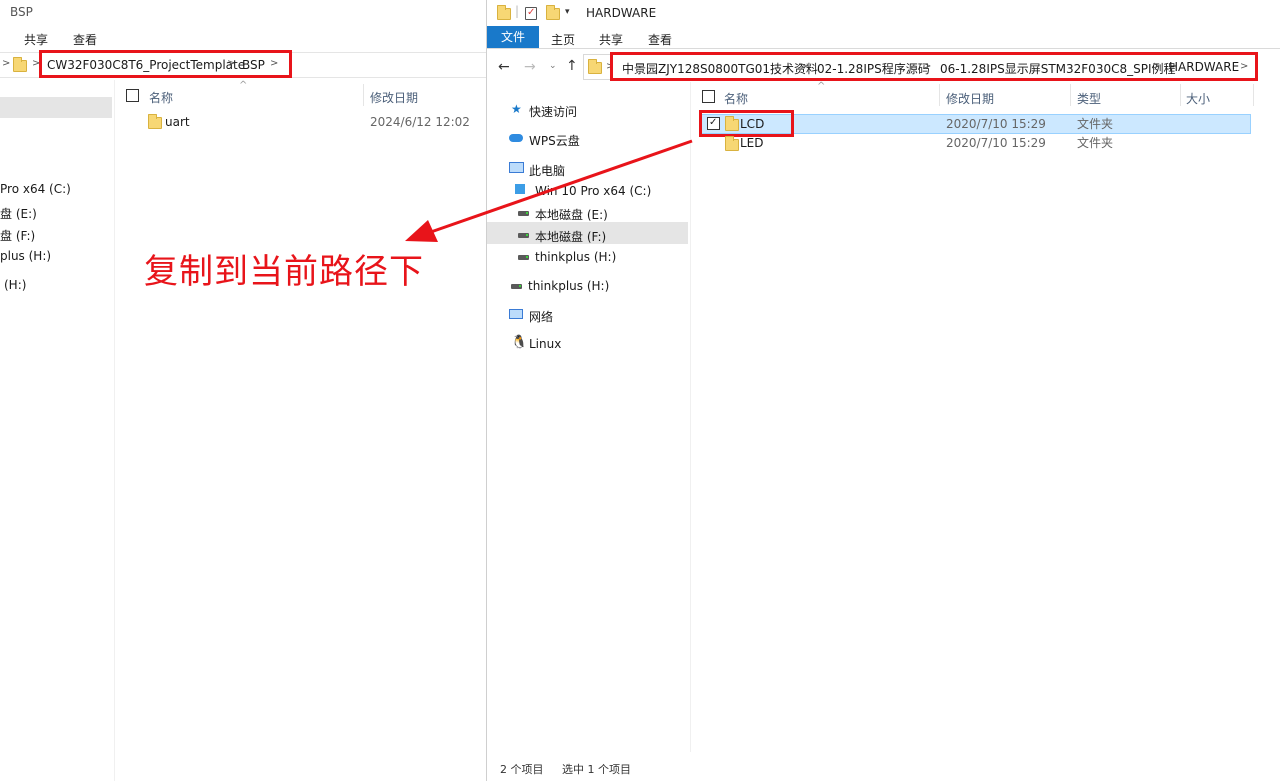  I want to click on left-breadcrumb-bsp: BSP, so click(253, 65).